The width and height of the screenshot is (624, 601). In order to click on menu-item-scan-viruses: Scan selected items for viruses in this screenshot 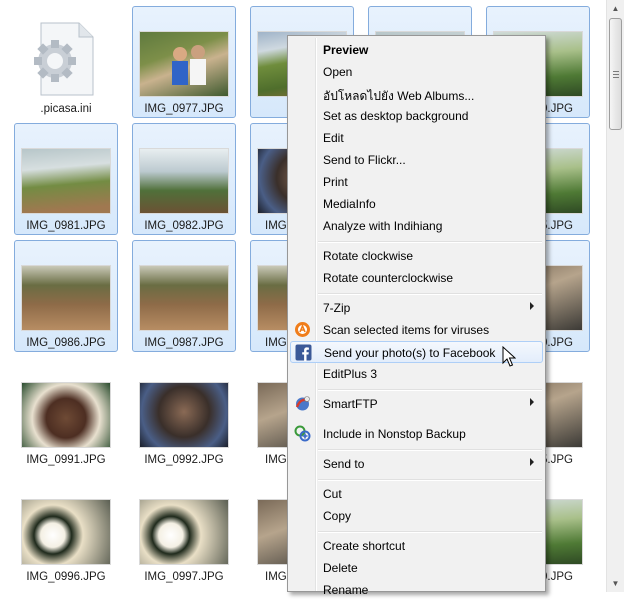, I will do `click(416, 330)`.